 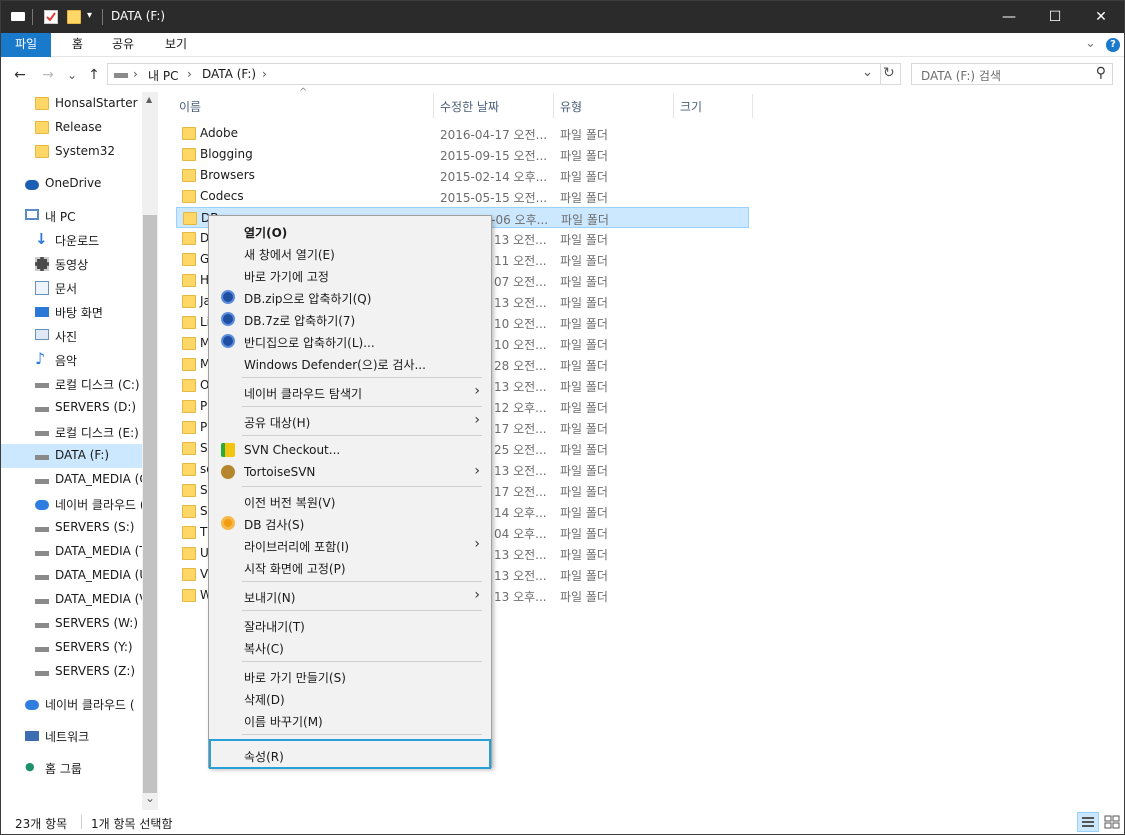 I want to click on properties-icon, so click(x=51, y=17).